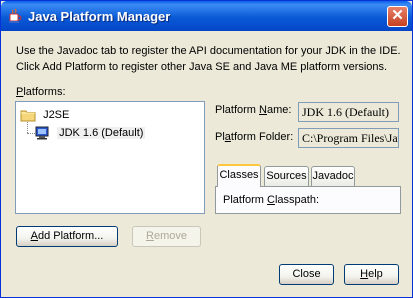 This screenshot has width=413, height=298. Describe the element at coordinates (333, 176) in the screenshot. I see `tab-javadoc: Javadoc` at that location.